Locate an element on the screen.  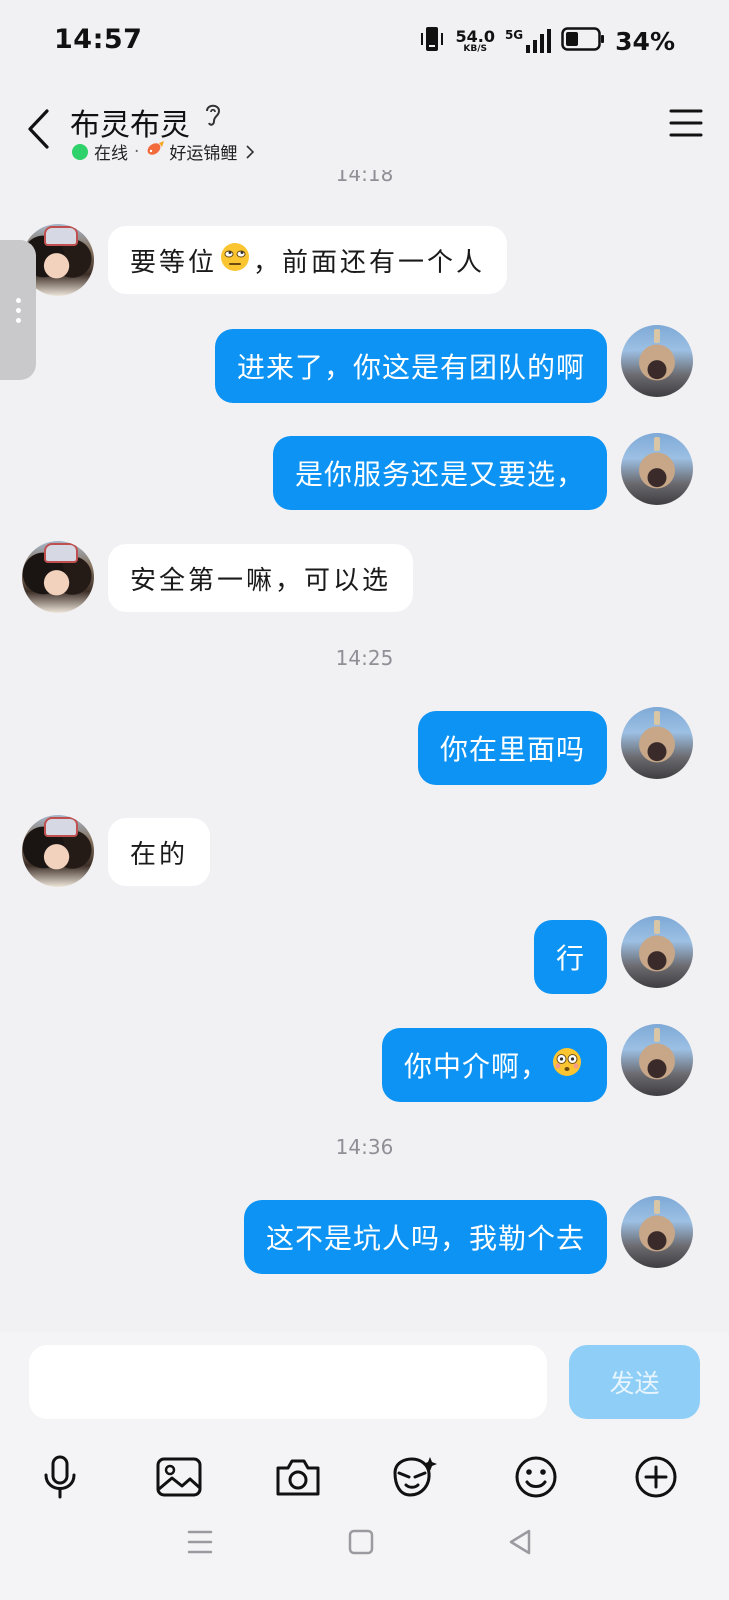
contact-status: 在线 · 好运锦鲤 is located at coordinates (164, 151).